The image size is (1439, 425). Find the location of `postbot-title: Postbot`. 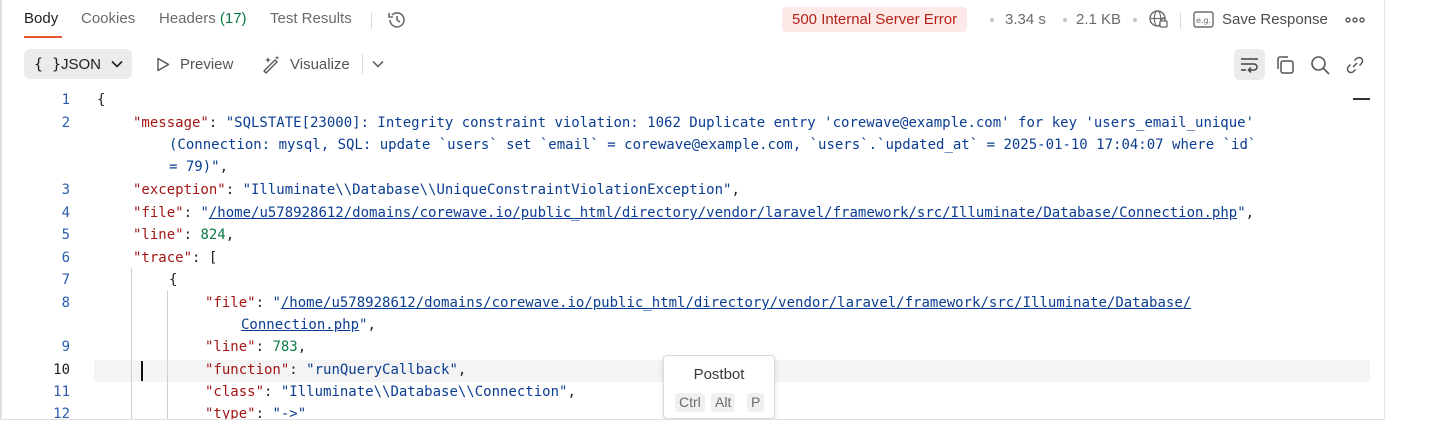

postbot-title: Postbot is located at coordinates (719, 374).